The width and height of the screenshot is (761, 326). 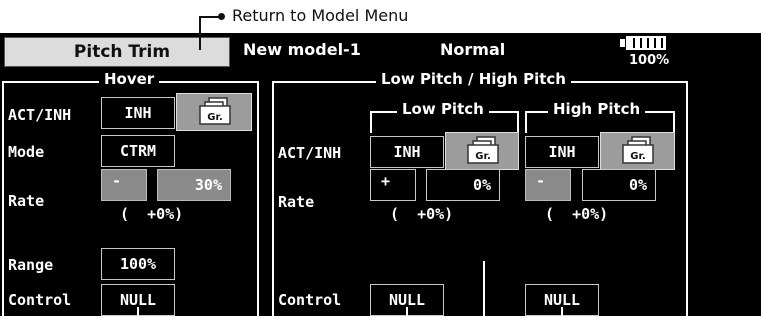 I want to click on hover-control-label: Control, so click(x=40, y=300).